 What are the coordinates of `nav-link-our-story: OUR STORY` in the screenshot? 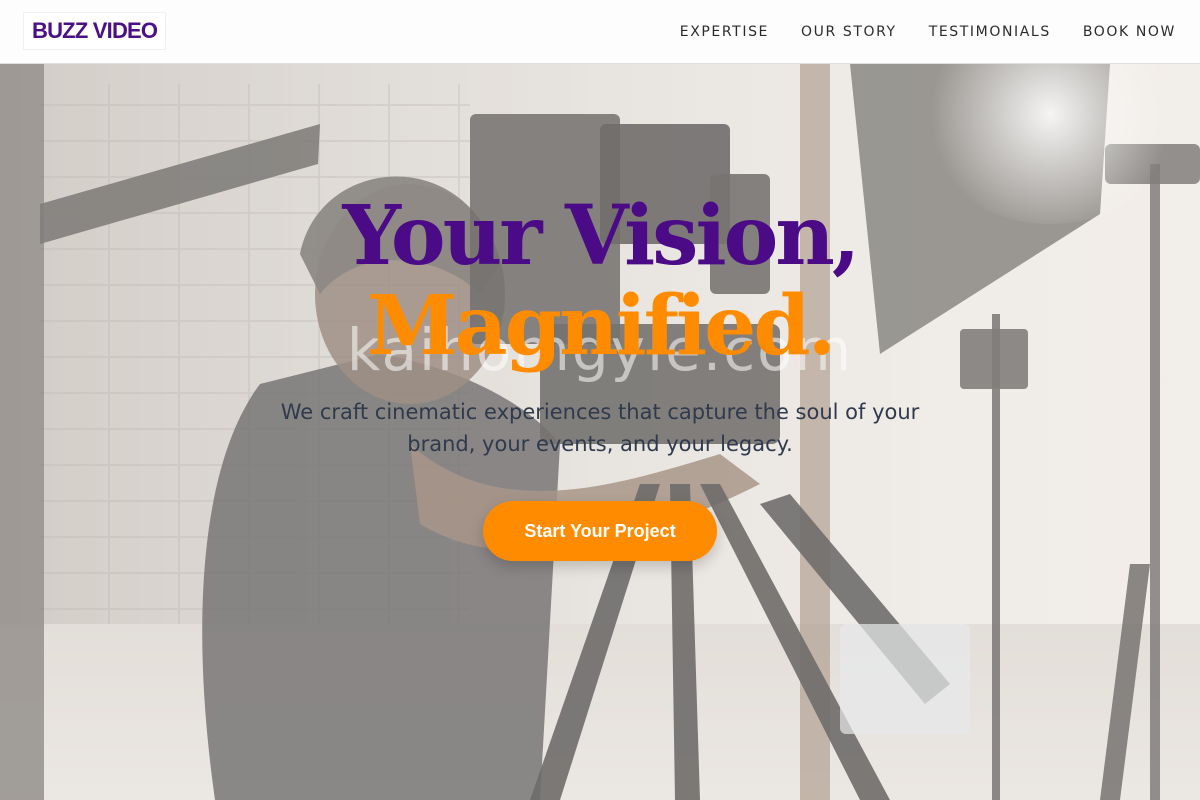 It's located at (849, 32).